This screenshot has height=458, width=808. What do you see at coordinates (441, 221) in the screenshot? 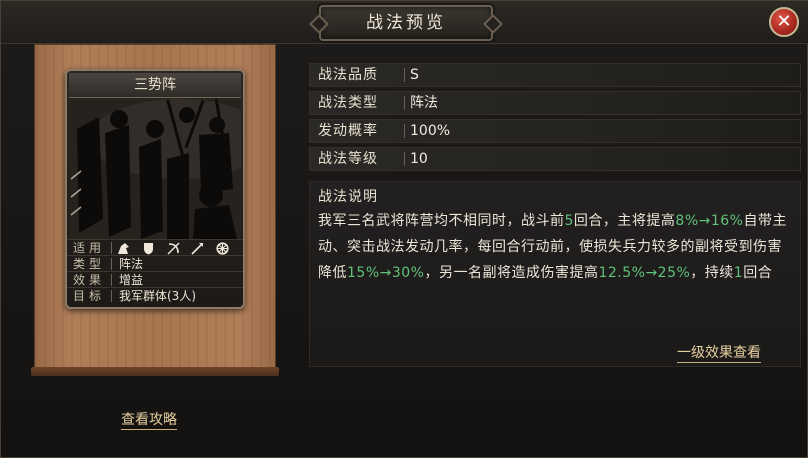
I see `desc-part: 我军三名武将阵营均不相同时，战斗前` at bounding box center [441, 221].